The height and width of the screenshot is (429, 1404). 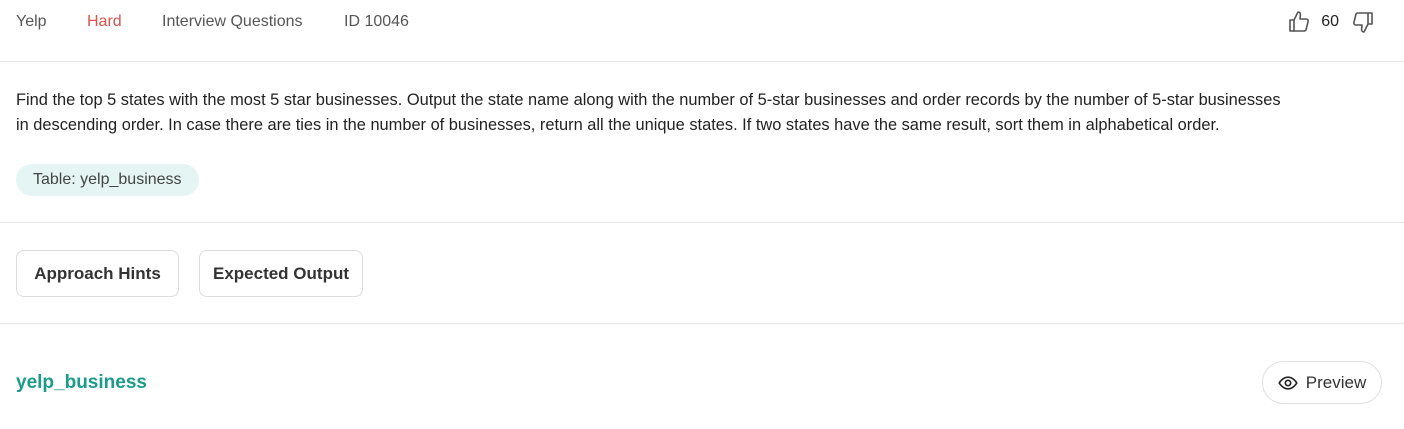 What do you see at coordinates (97, 273) in the screenshot?
I see `approach-hints-button: Approach Hints` at bounding box center [97, 273].